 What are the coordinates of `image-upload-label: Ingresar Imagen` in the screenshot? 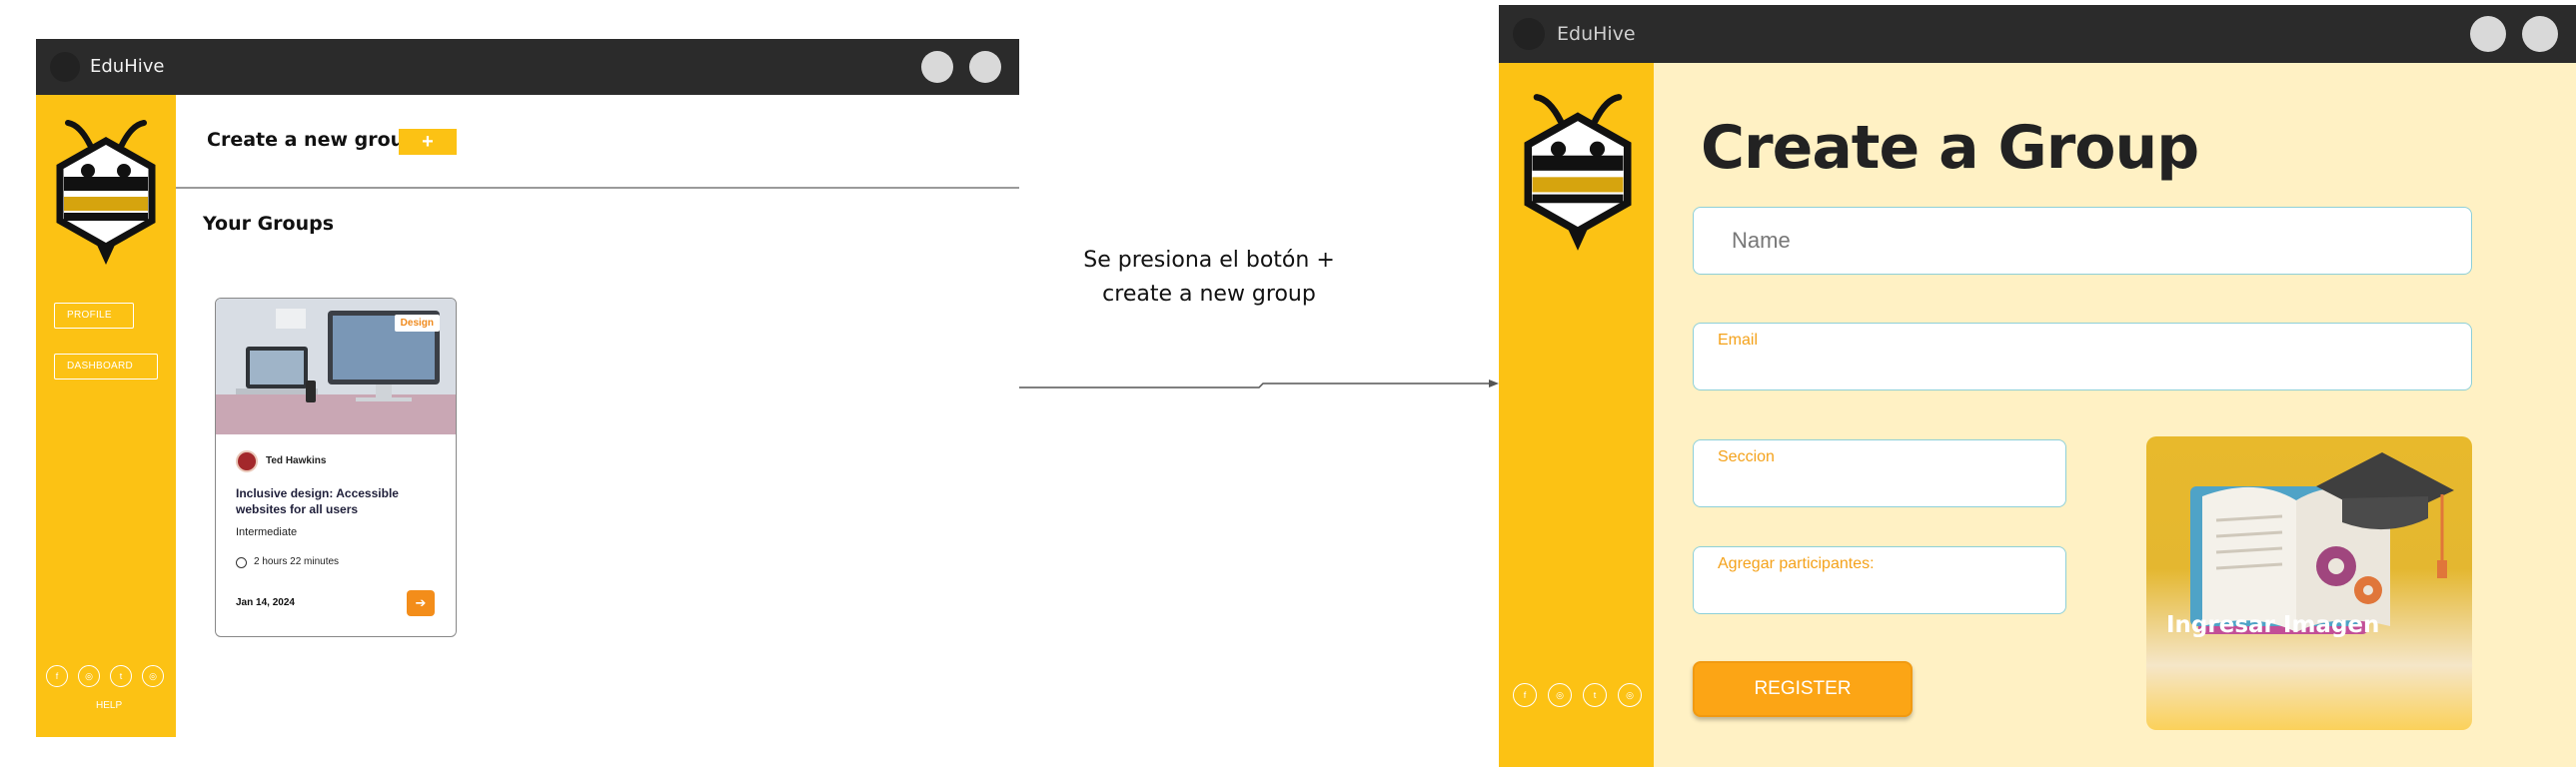 It's located at (2273, 625).